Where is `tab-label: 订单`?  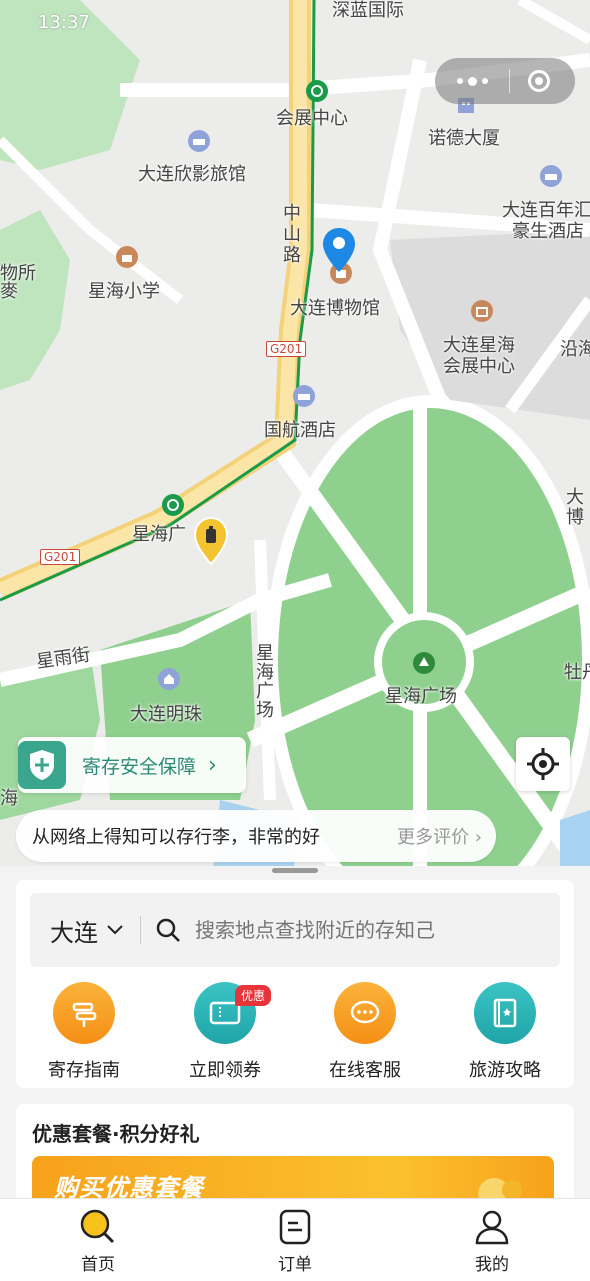
tab-label: 订单 is located at coordinates (295, 1265).